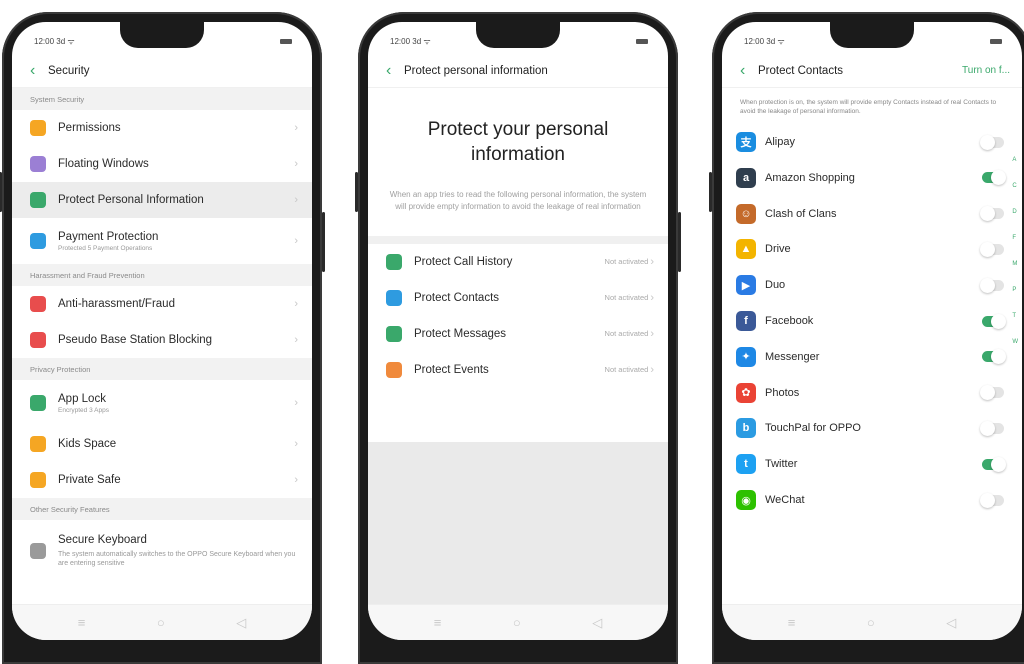 The width and height of the screenshot is (1024, 664). What do you see at coordinates (518, 142) in the screenshot?
I see `hero-title: Protect your personal information` at bounding box center [518, 142].